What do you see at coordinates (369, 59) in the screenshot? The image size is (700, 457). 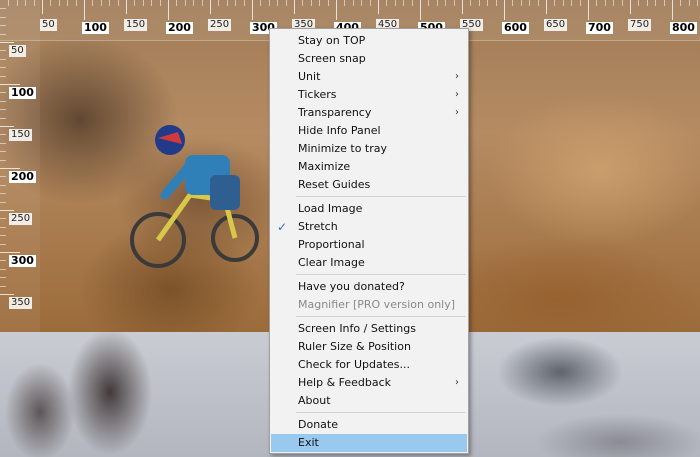 I see `menu-item-screen-snap: Screen snap` at bounding box center [369, 59].